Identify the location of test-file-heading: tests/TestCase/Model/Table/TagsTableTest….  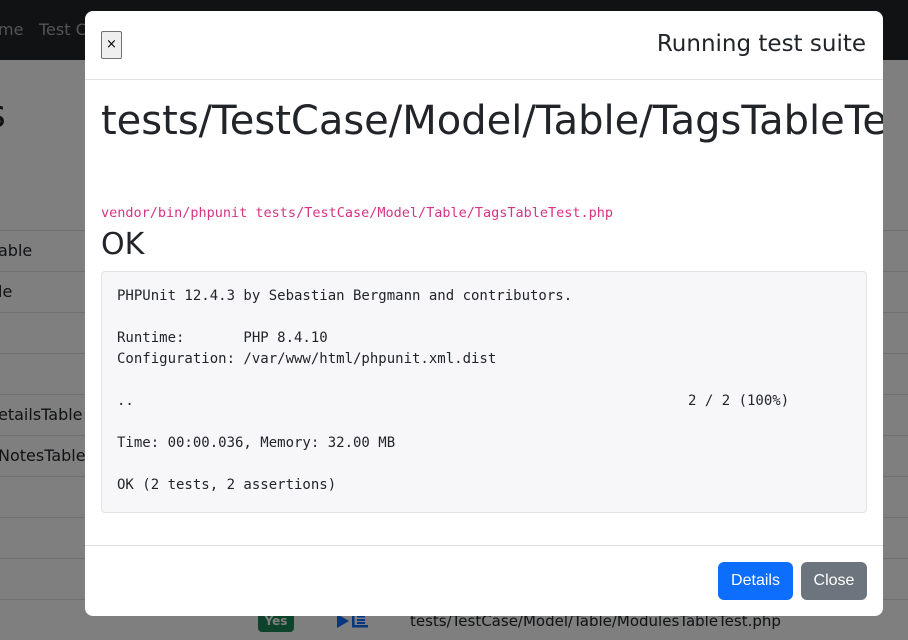
(492, 121).